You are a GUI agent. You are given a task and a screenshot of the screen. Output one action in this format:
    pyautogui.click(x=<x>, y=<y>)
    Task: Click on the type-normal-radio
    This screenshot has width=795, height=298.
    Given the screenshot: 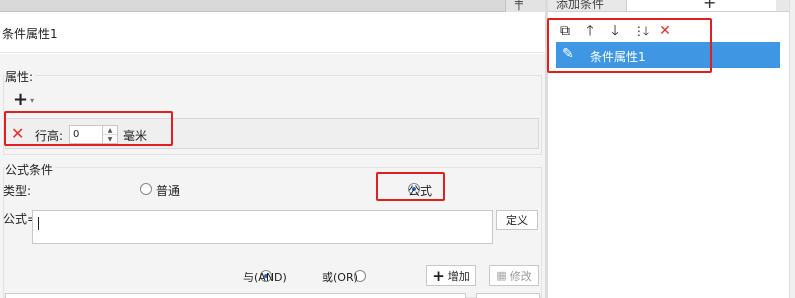 What is the action you would take?
    pyautogui.click(x=146, y=189)
    